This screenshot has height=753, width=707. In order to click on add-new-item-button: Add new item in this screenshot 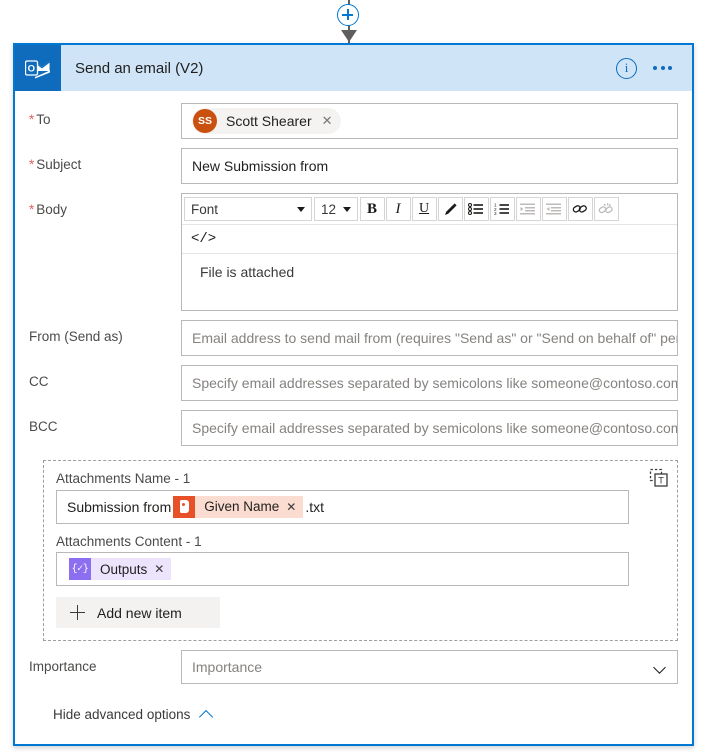, I will do `click(138, 613)`.